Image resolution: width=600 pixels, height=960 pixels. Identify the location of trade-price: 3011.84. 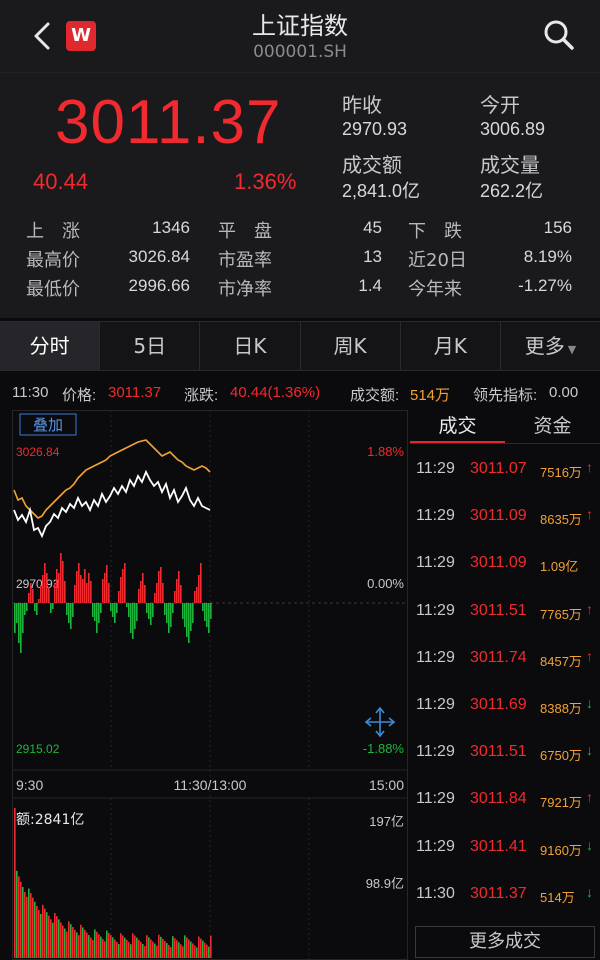
(498, 799).